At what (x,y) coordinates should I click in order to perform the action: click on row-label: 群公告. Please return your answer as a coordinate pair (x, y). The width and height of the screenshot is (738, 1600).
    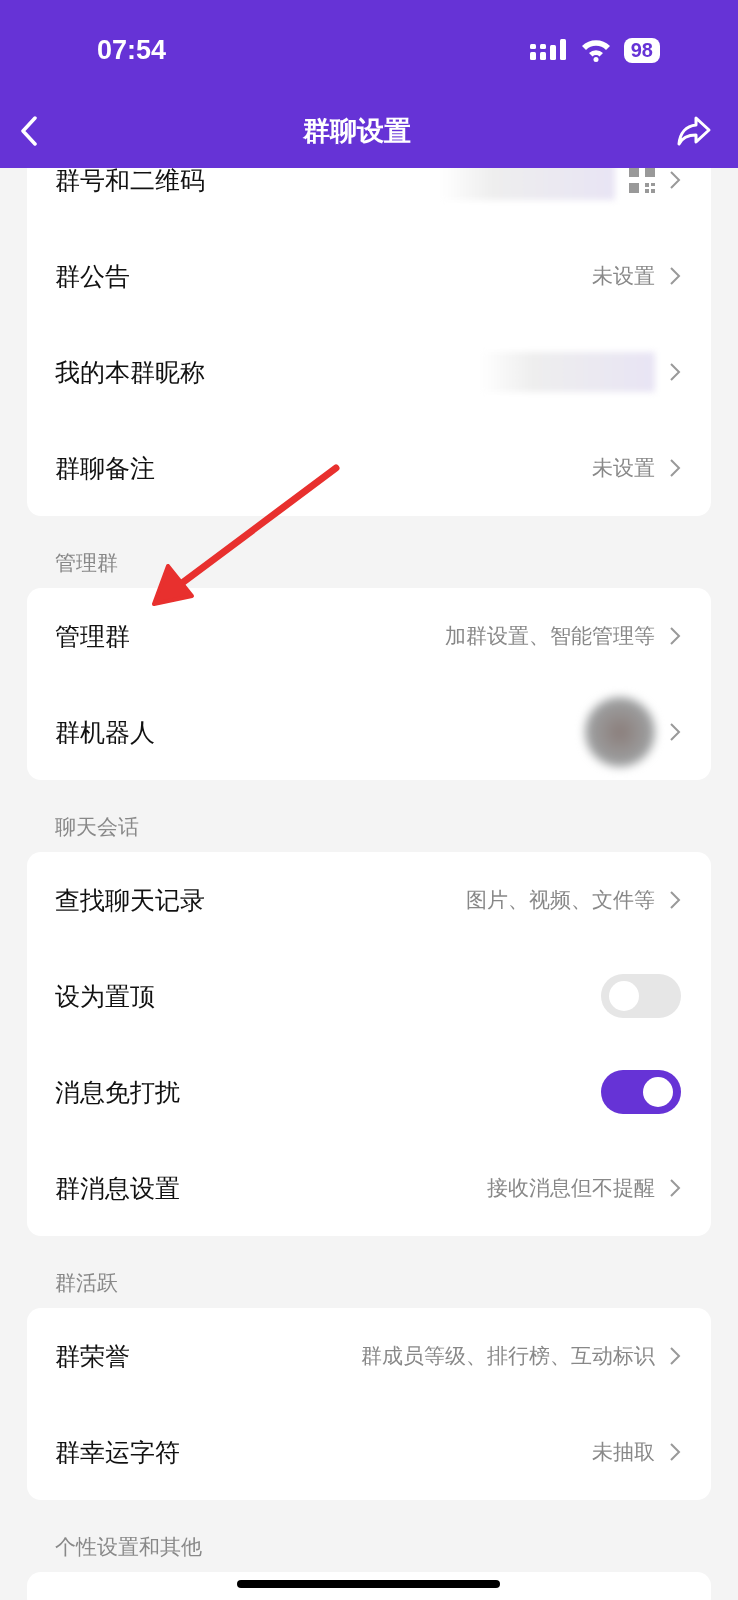
    Looking at the image, I should click on (92, 276).